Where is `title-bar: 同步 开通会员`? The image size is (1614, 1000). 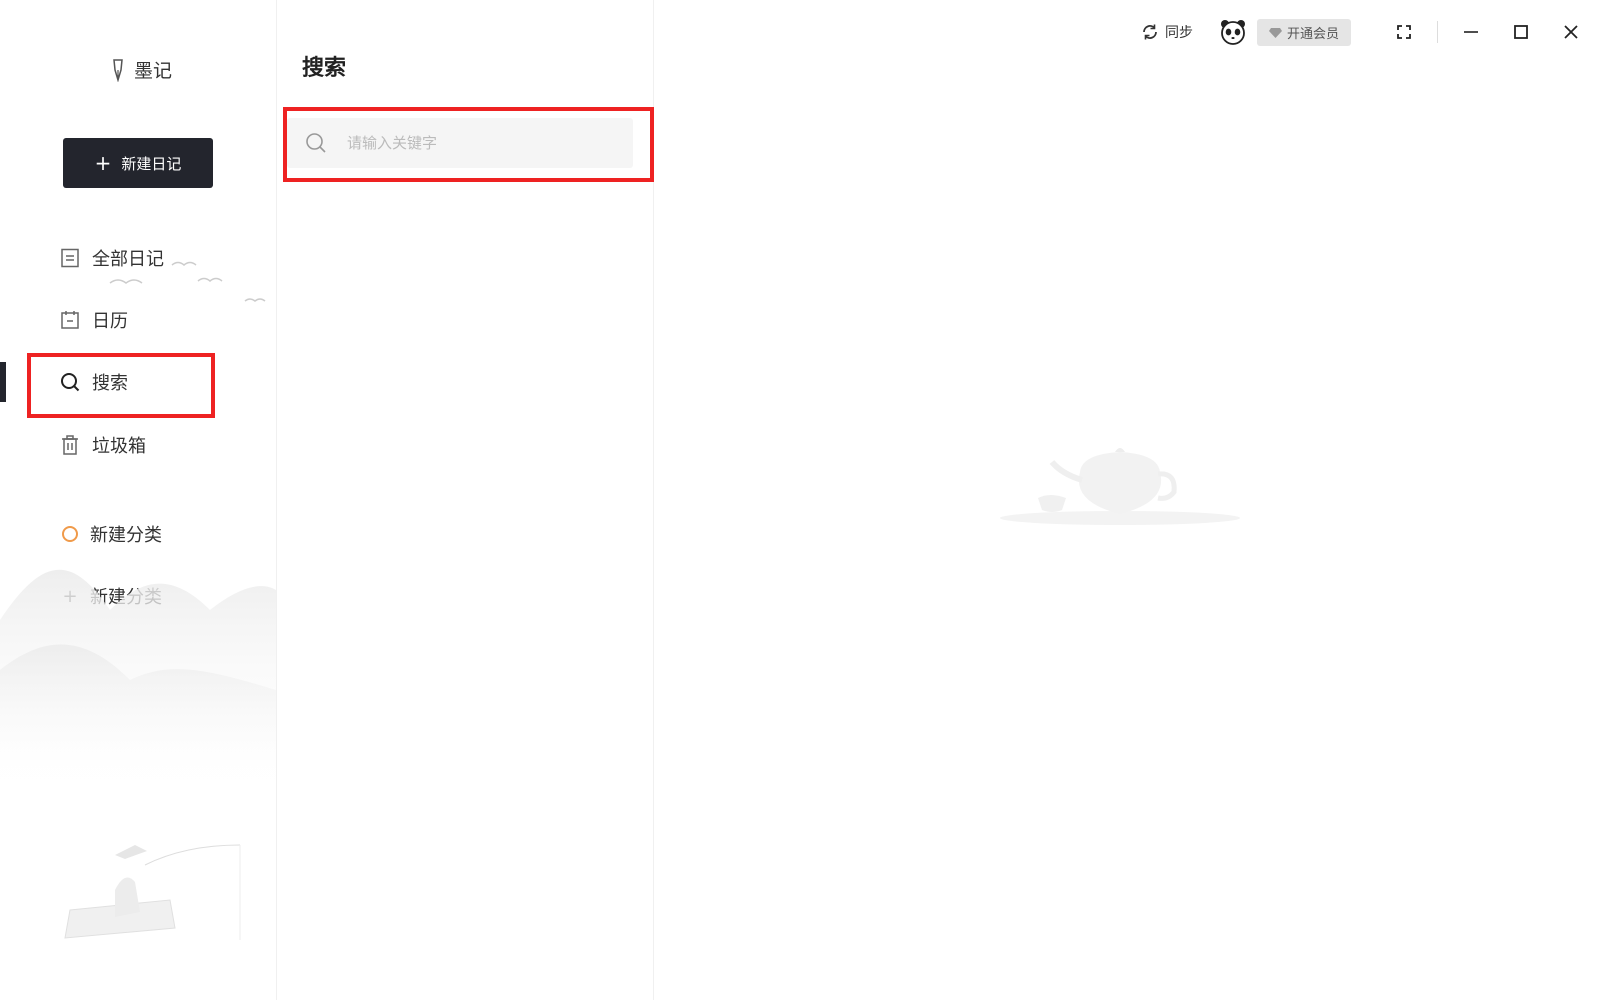
title-bar: 同步 开通会员 is located at coordinates (1377, 32).